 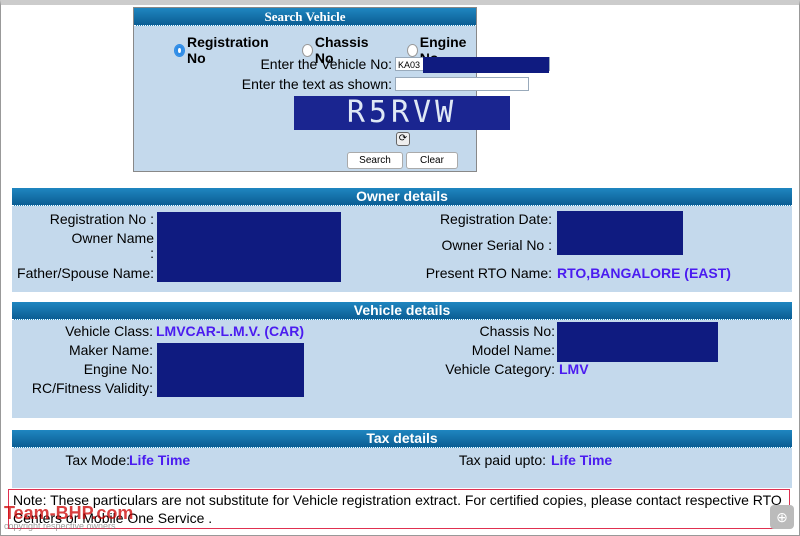 What do you see at coordinates (316, 84) in the screenshot?
I see `captcha-label: Enter the text as shown:` at bounding box center [316, 84].